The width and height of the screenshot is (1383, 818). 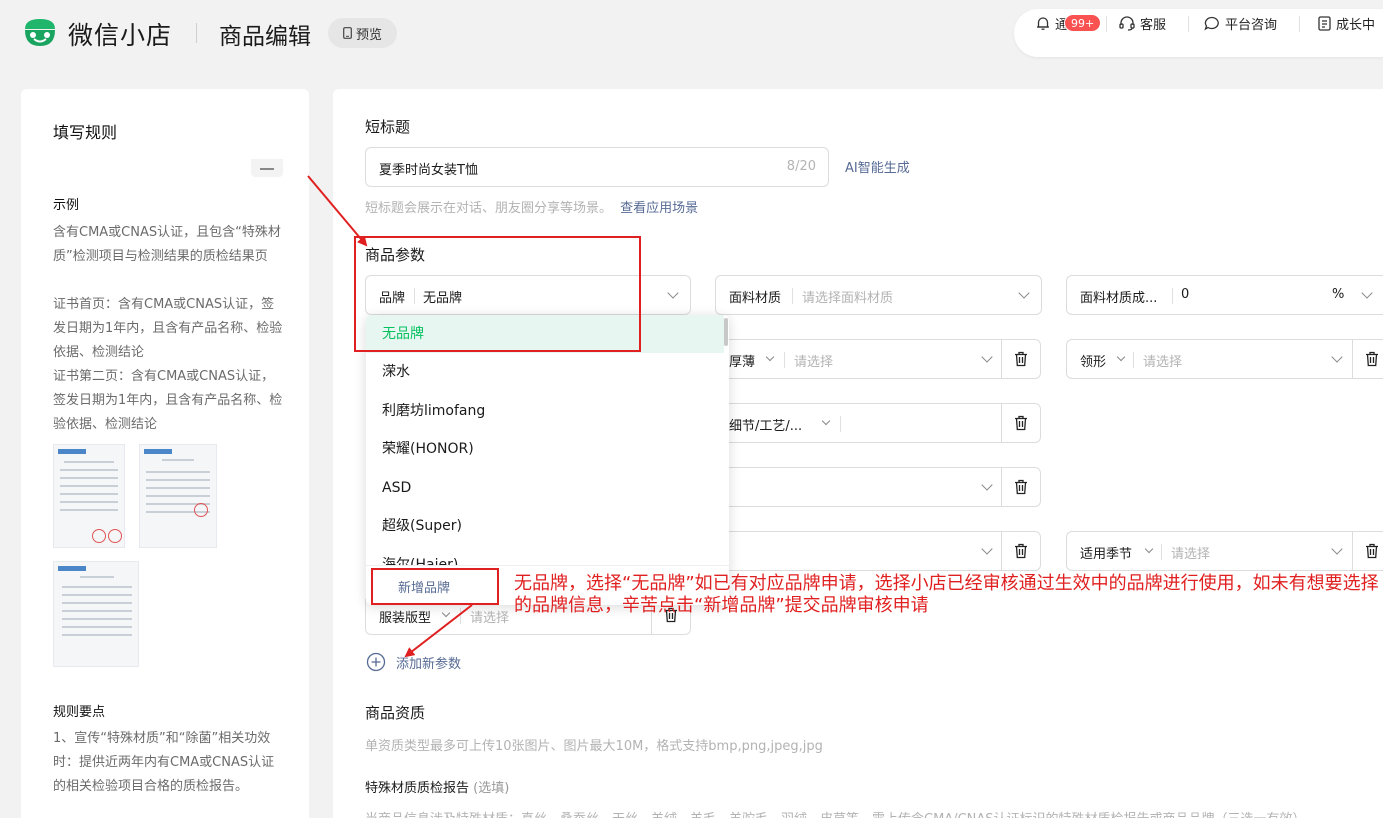 I want to click on composition-unit: %, so click(x=1338, y=294).